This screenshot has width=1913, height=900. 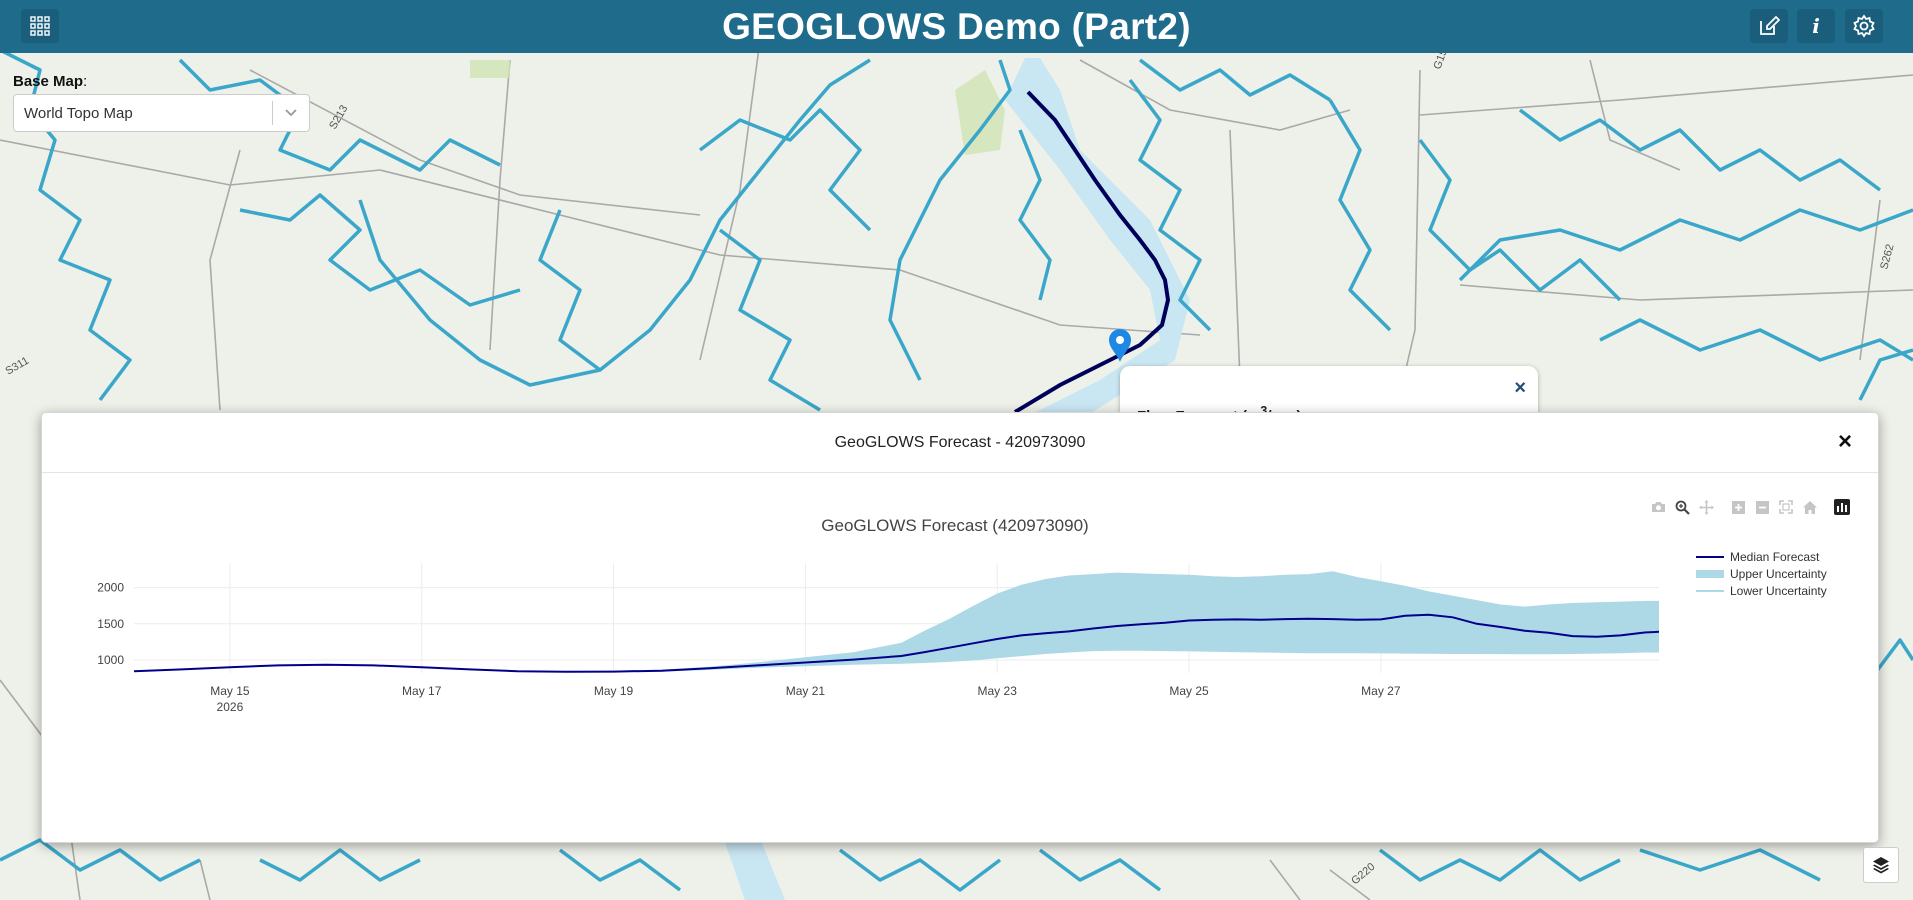 I want to click on x-tick-label: May 19, so click(x=614, y=691).